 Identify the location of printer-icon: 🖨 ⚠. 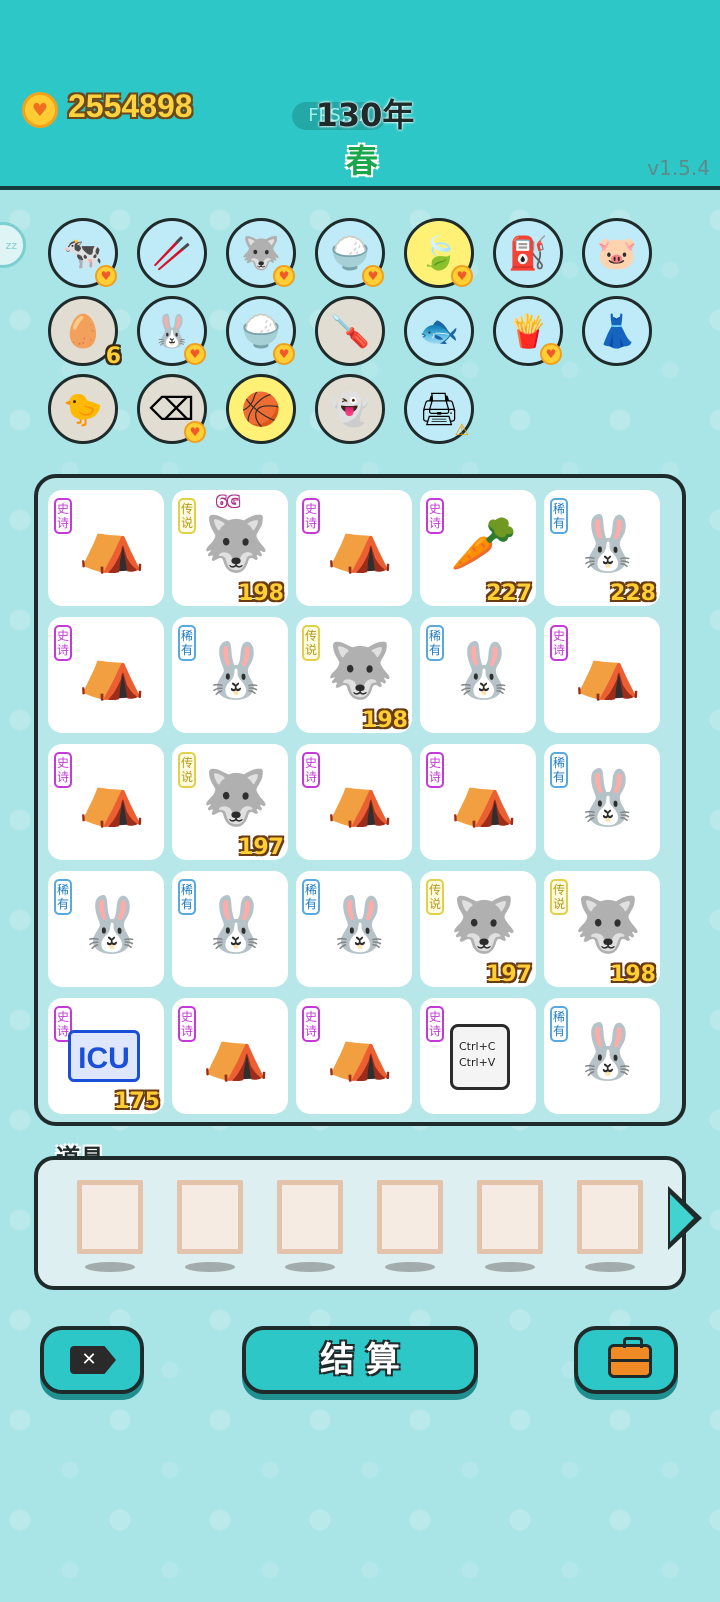
(439, 409).